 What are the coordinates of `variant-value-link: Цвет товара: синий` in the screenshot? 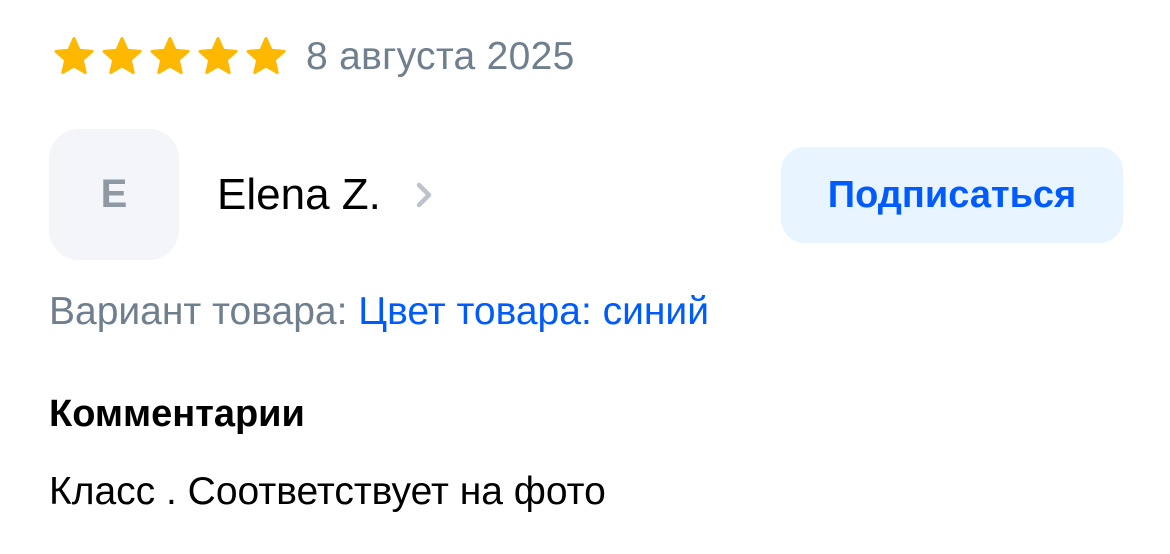 It's located at (533, 311).